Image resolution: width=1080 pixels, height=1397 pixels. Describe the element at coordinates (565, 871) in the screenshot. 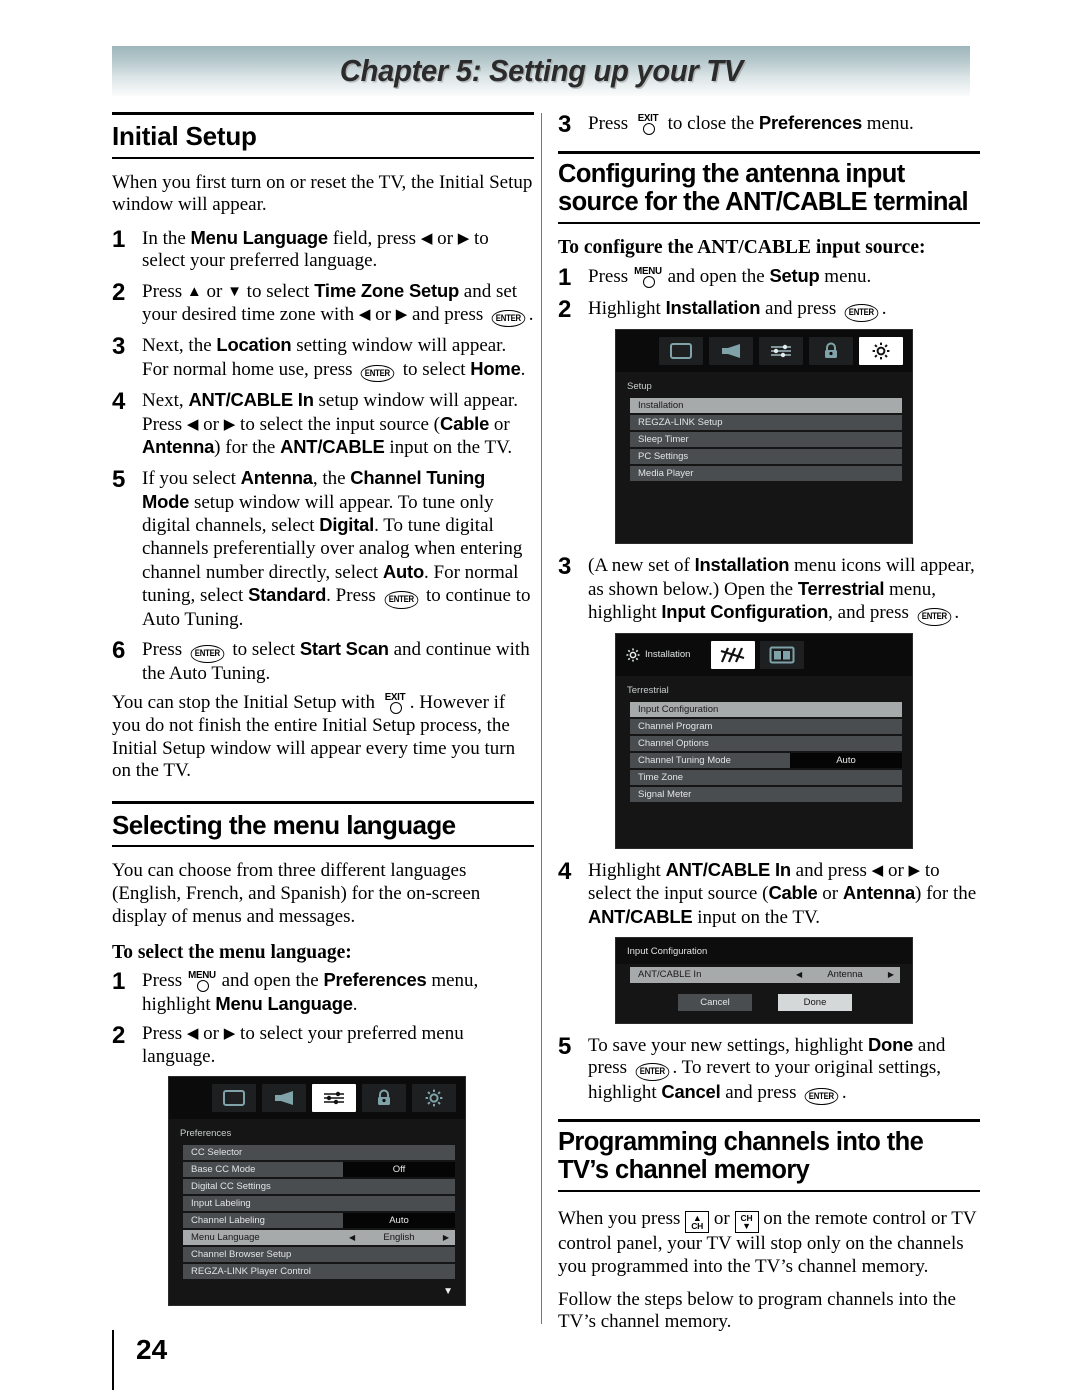

I see `step-number: 4` at that location.